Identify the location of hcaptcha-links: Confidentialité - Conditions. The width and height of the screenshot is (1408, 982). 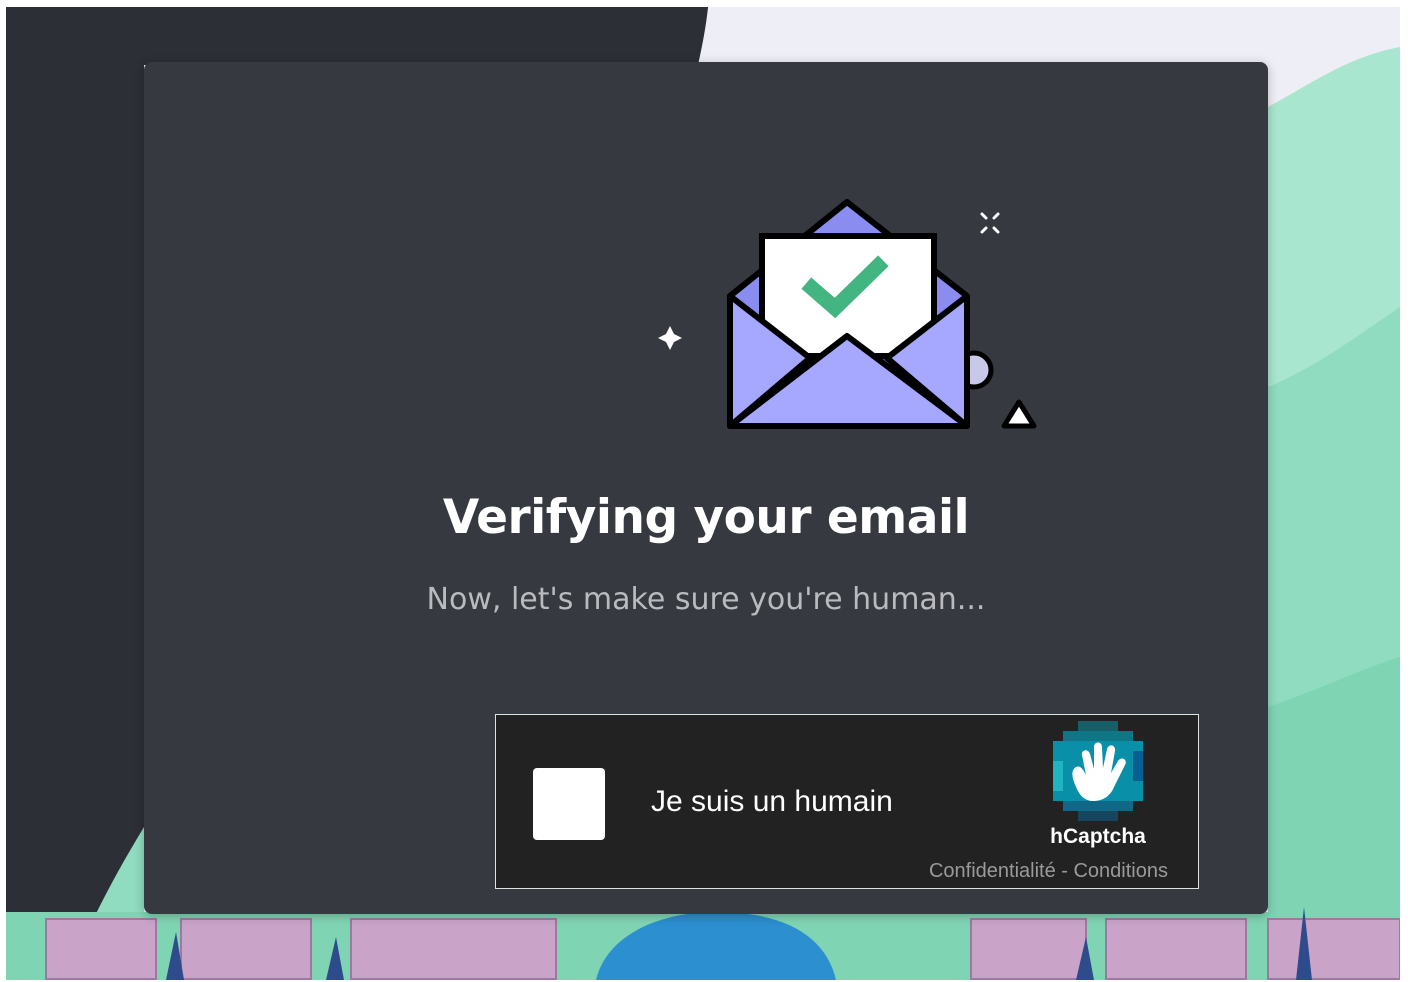
(1048, 871).